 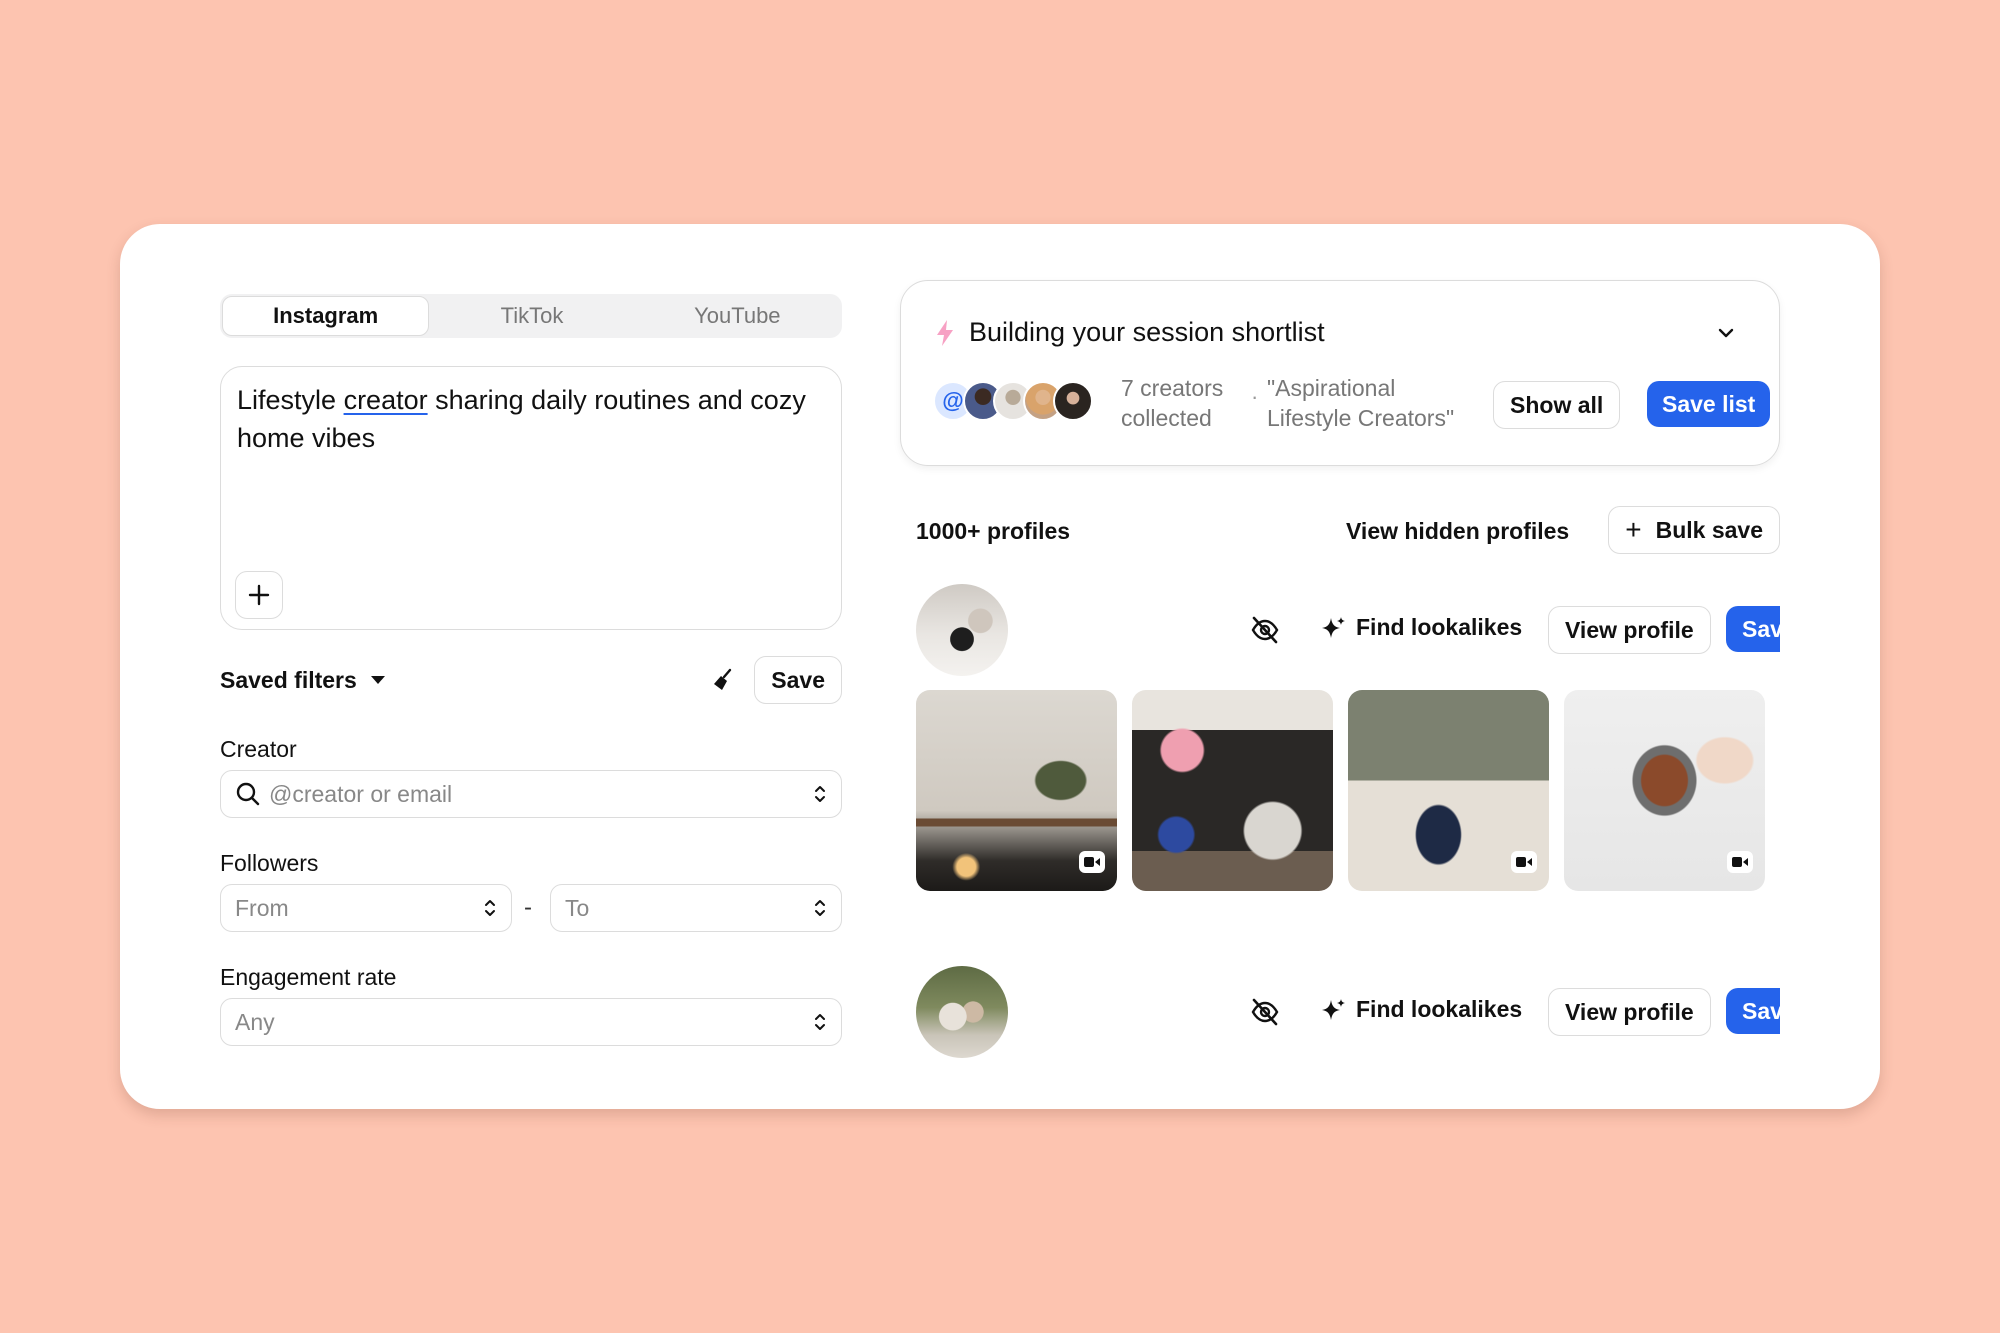 I want to click on collected-avatars: @, so click(x=1013, y=401).